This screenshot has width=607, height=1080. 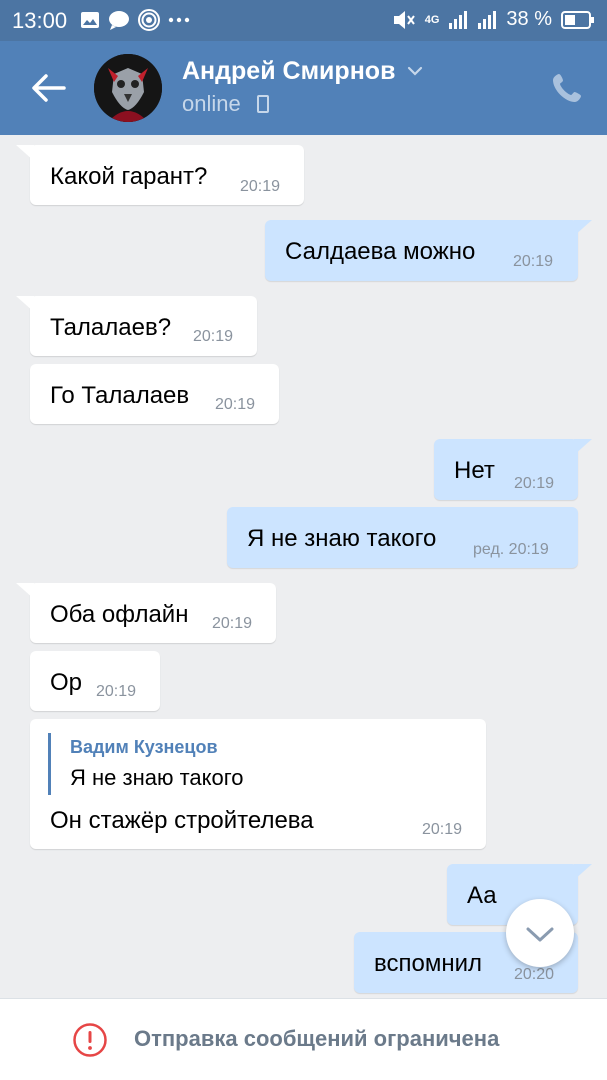 I want to click on message-incoming: Ор 20:19, so click(x=95, y=681).